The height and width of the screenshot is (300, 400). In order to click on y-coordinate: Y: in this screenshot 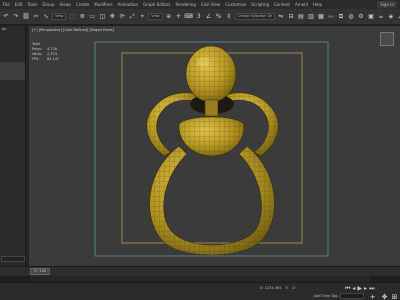, I will do `click(286, 288)`.